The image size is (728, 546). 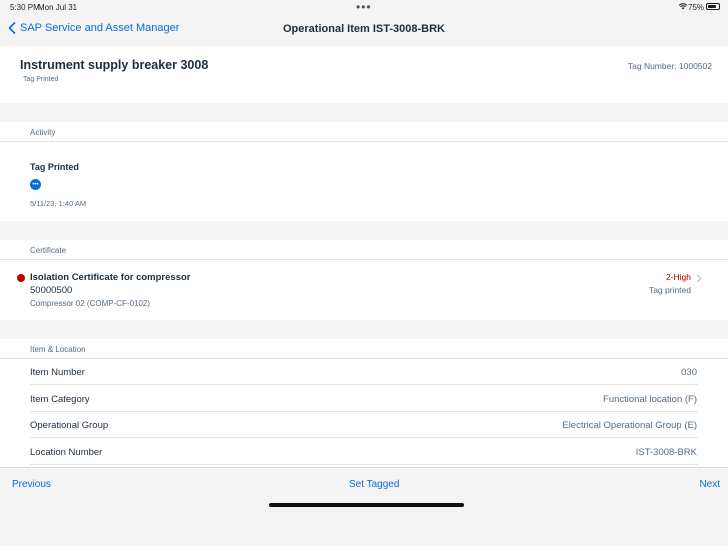 I want to click on location-number-row: Location Number IST-3008-BRK, so click(x=364, y=452).